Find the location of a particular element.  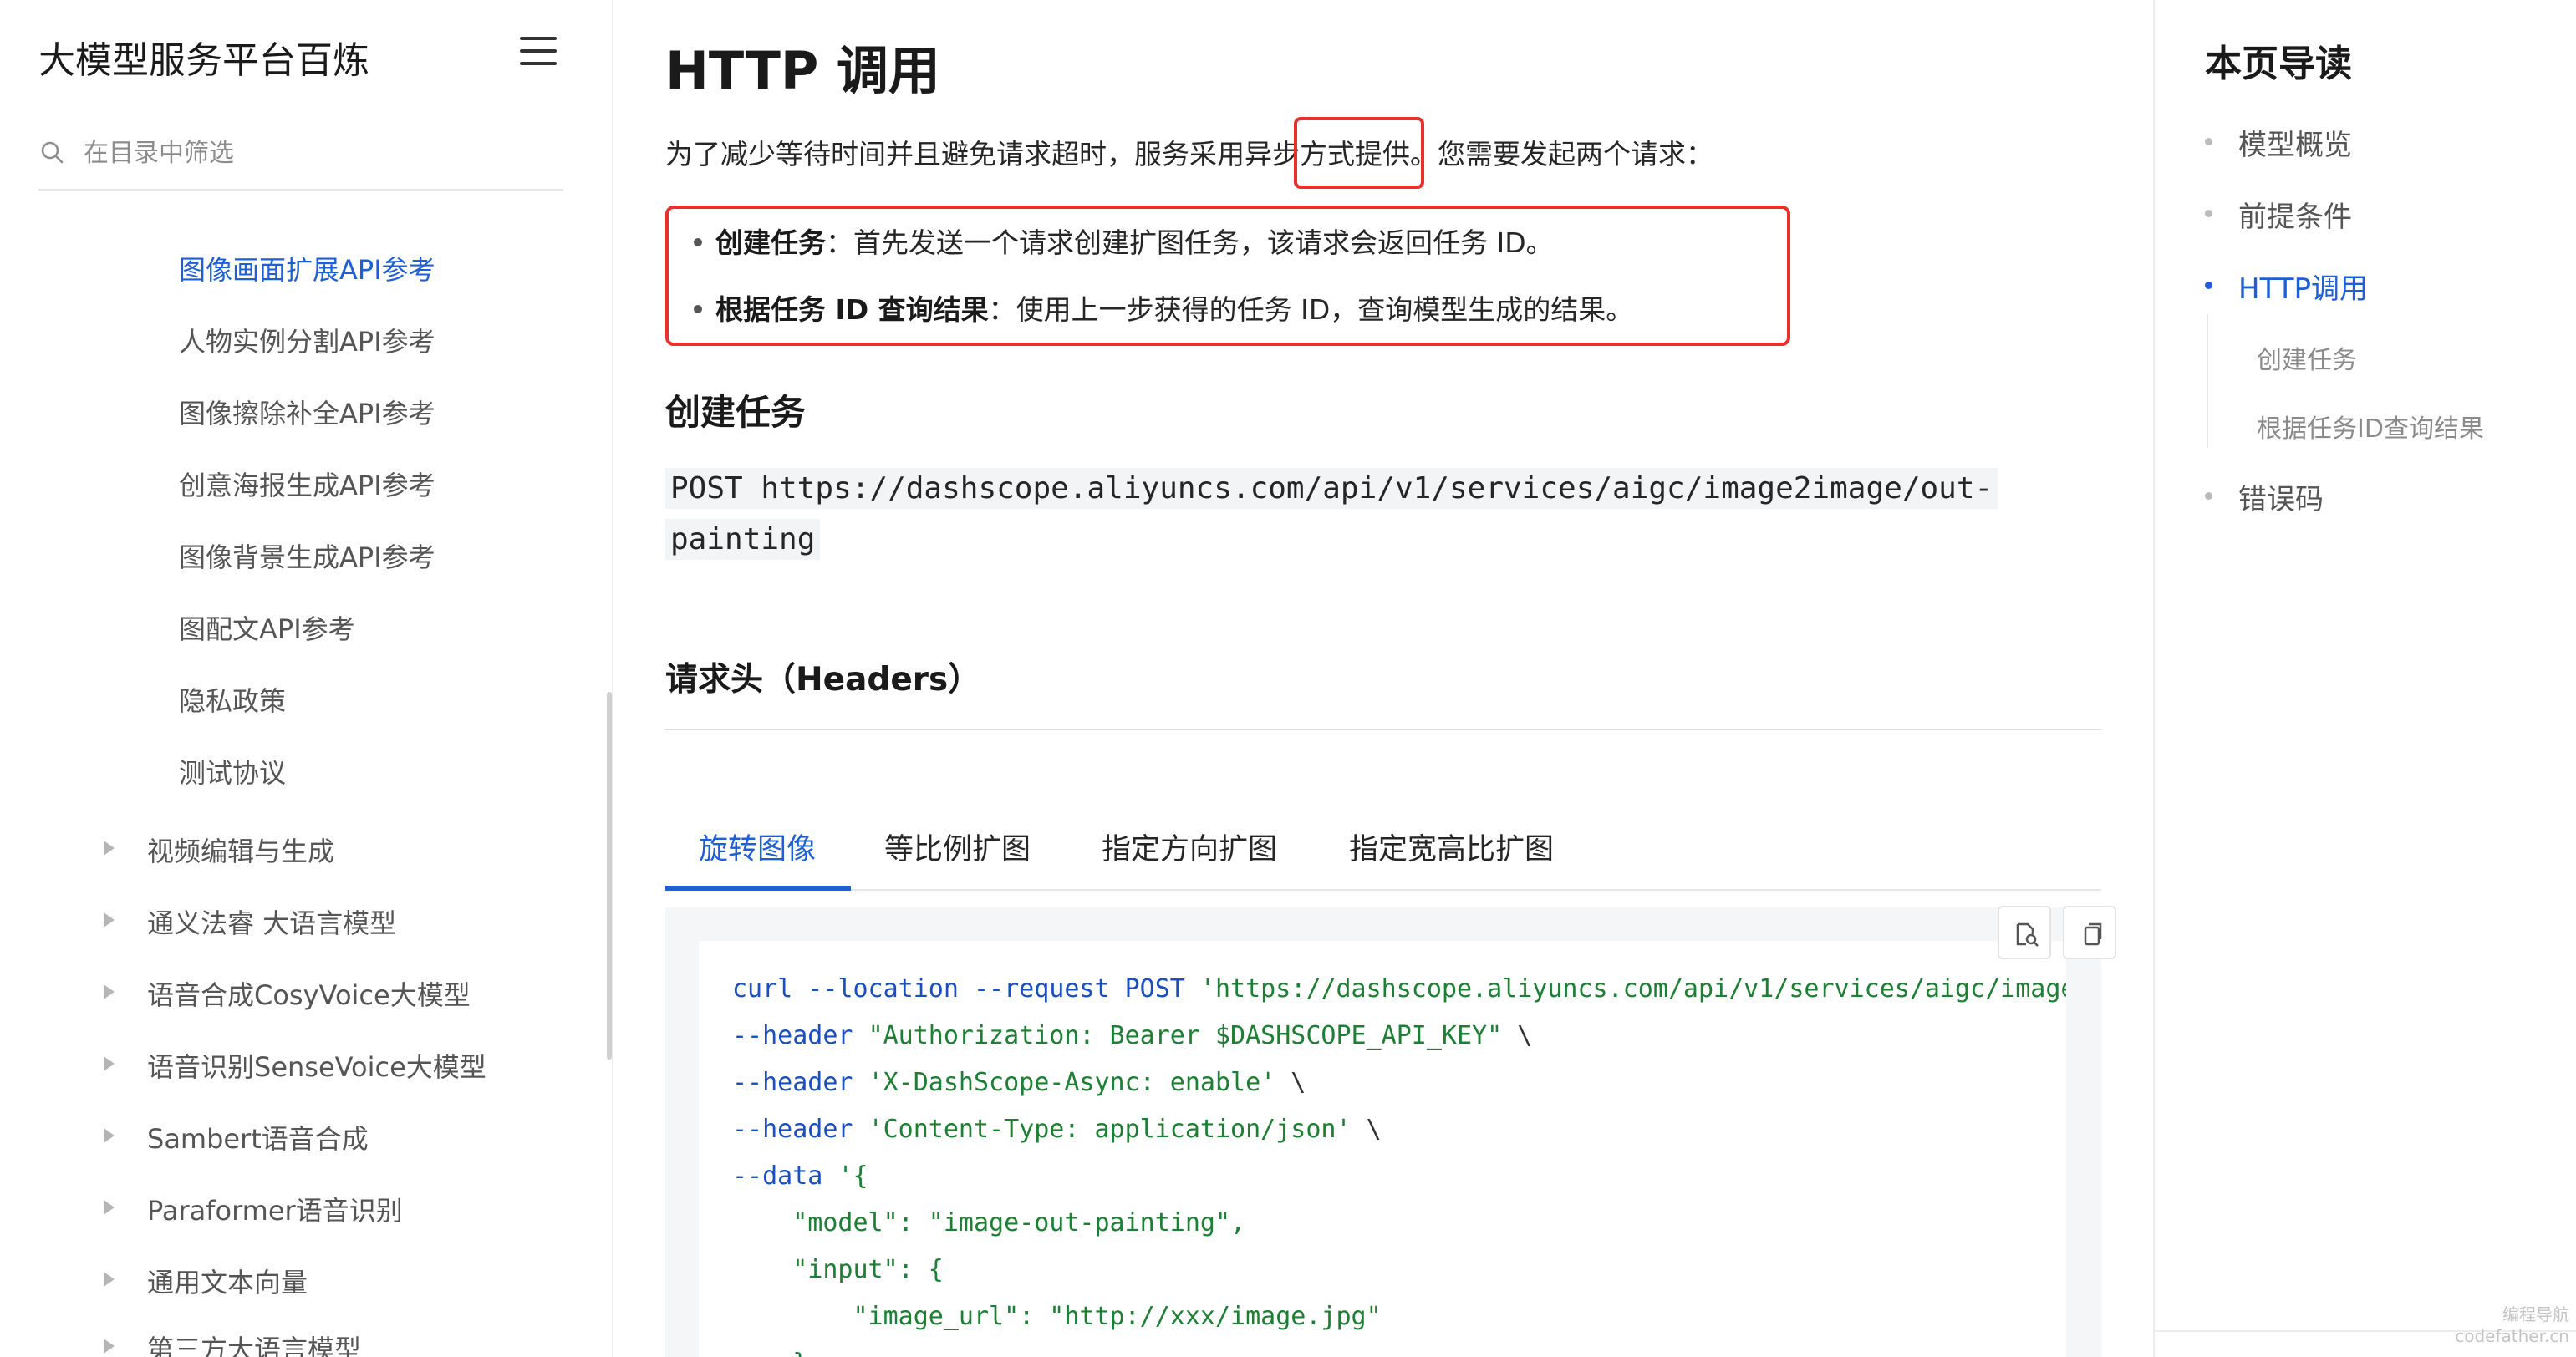

highlight-box-async is located at coordinates (1359, 153).